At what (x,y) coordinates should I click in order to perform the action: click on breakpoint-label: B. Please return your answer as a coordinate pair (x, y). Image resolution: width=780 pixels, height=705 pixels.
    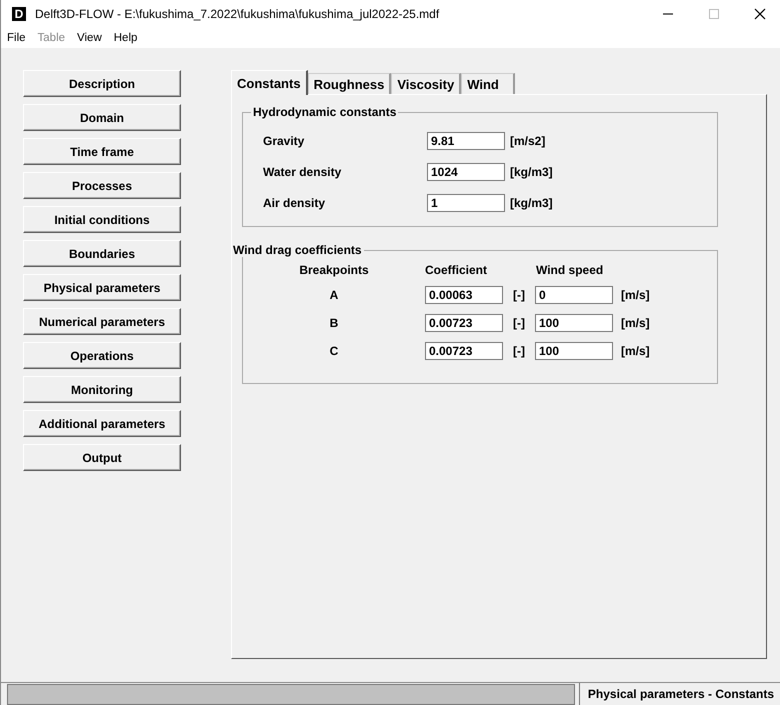
    Looking at the image, I should click on (334, 323).